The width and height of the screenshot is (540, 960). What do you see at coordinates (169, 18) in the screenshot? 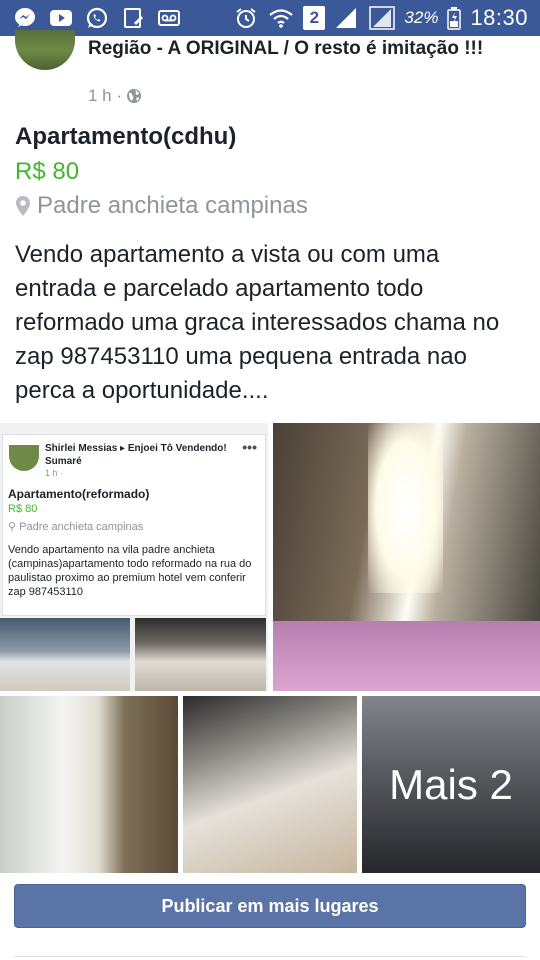
I see `voicemail-icon` at bounding box center [169, 18].